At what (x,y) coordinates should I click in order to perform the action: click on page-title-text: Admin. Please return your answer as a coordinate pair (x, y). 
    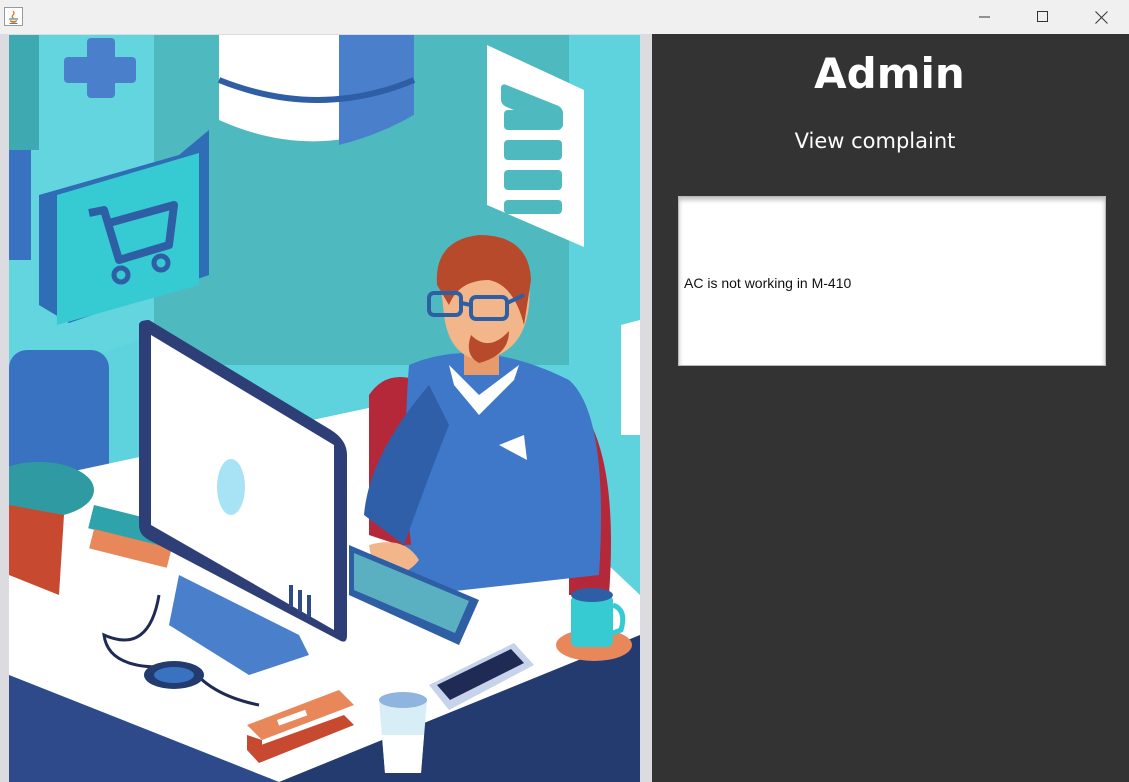
    Looking at the image, I should click on (889, 73).